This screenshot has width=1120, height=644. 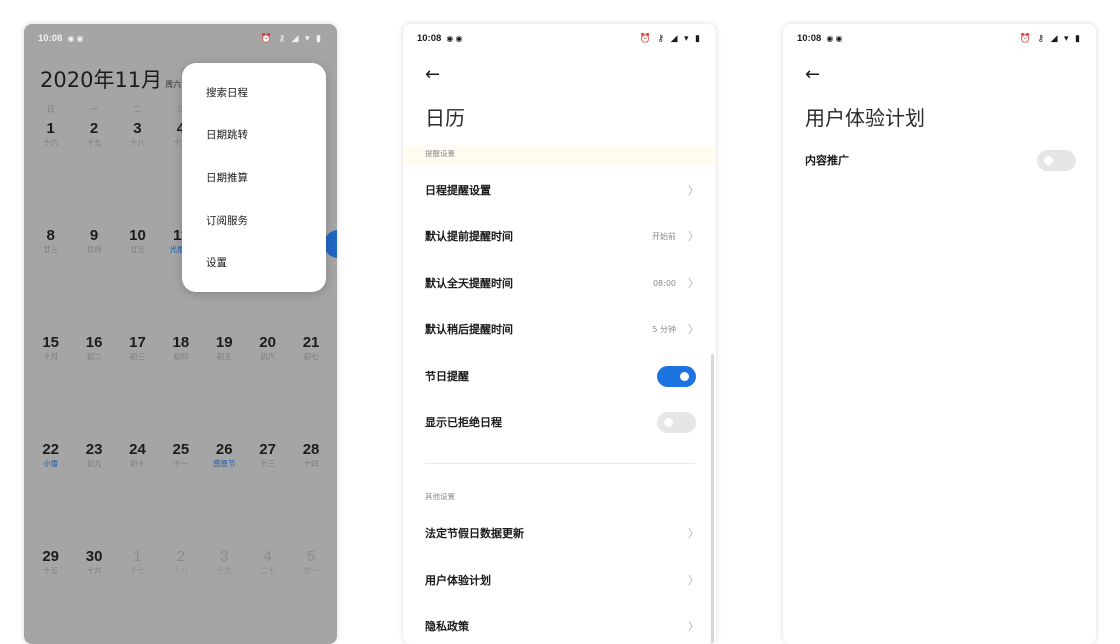 What do you see at coordinates (173, 84) in the screenshot?
I see `weekday-label: 周六` at bounding box center [173, 84].